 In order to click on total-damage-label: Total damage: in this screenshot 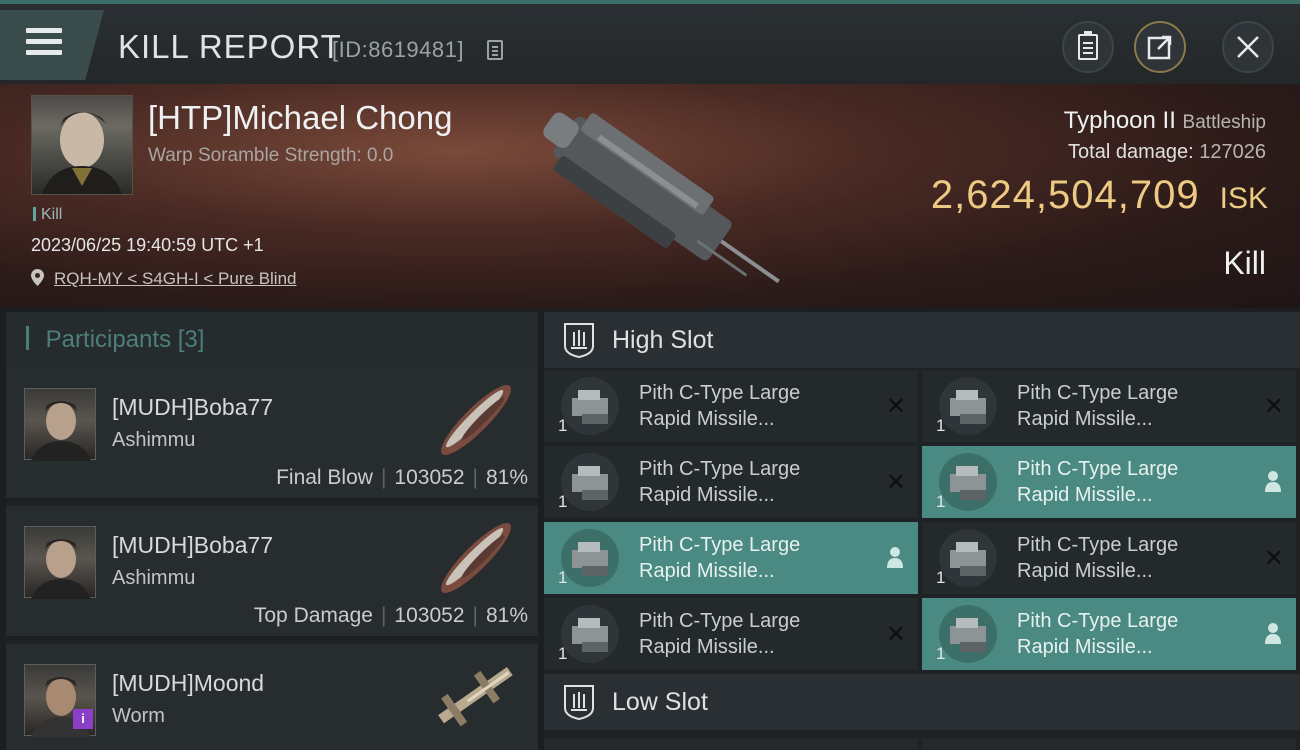, I will do `click(1131, 152)`.